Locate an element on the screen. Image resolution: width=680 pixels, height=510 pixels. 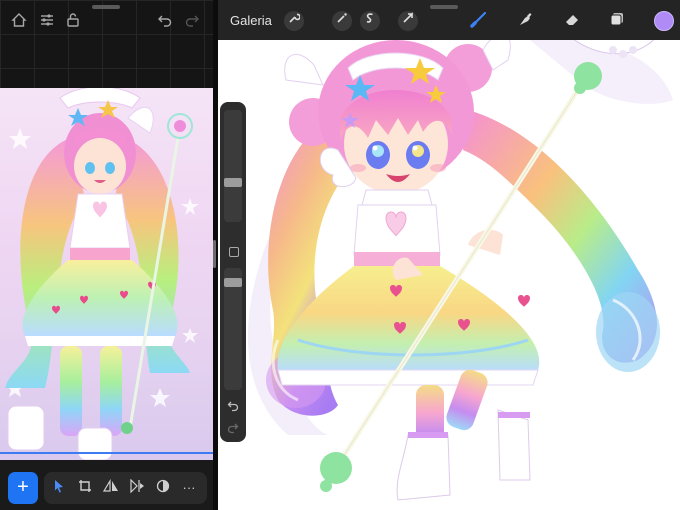
eraser-icon is located at coordinates (572, 21).